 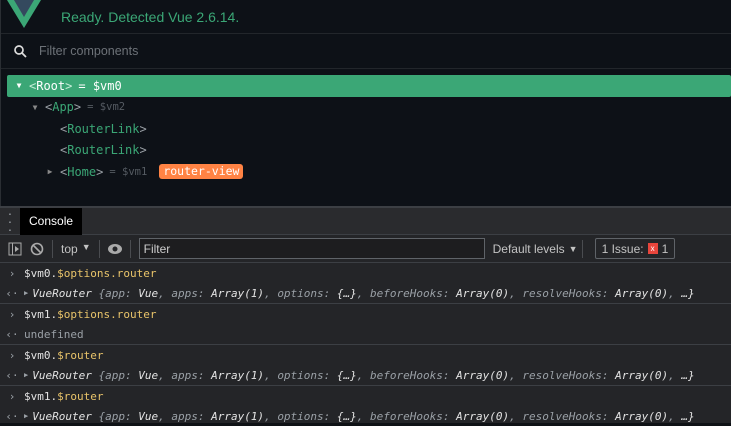 I want to click on search-icon, so click(x=20, y=51).